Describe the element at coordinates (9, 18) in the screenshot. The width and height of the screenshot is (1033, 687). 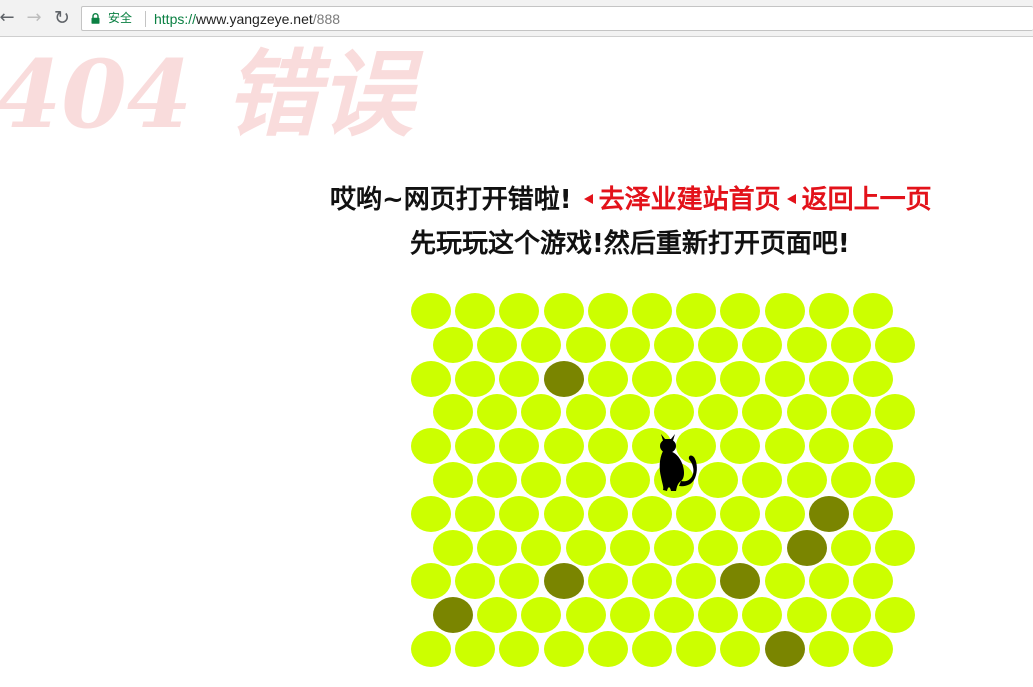
I see `back-arrow-icon: ←` at that location.